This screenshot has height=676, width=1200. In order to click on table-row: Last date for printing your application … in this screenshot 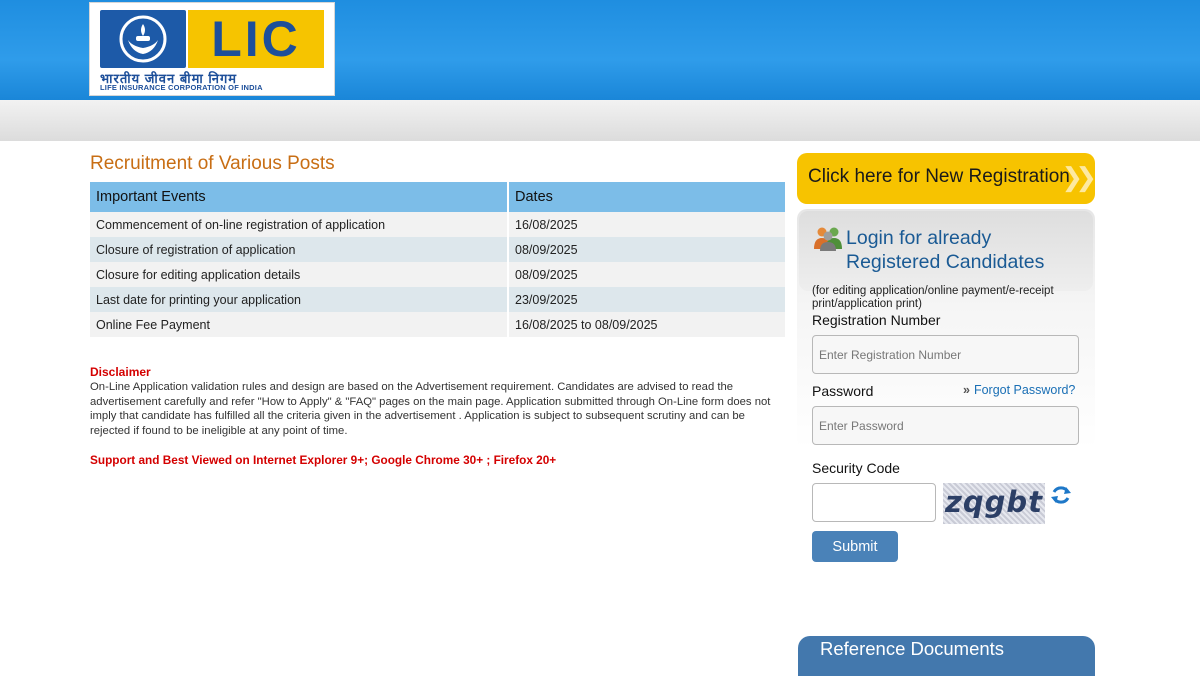, I will do `click(438, 299)`.